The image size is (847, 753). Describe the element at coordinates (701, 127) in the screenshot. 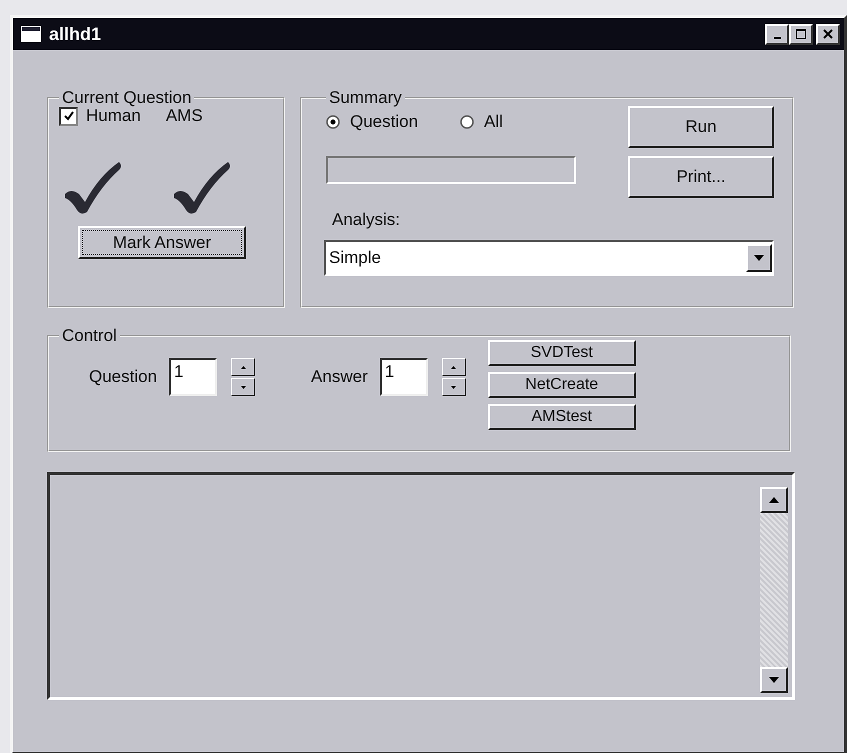

I see `run-button: Run` at that location.